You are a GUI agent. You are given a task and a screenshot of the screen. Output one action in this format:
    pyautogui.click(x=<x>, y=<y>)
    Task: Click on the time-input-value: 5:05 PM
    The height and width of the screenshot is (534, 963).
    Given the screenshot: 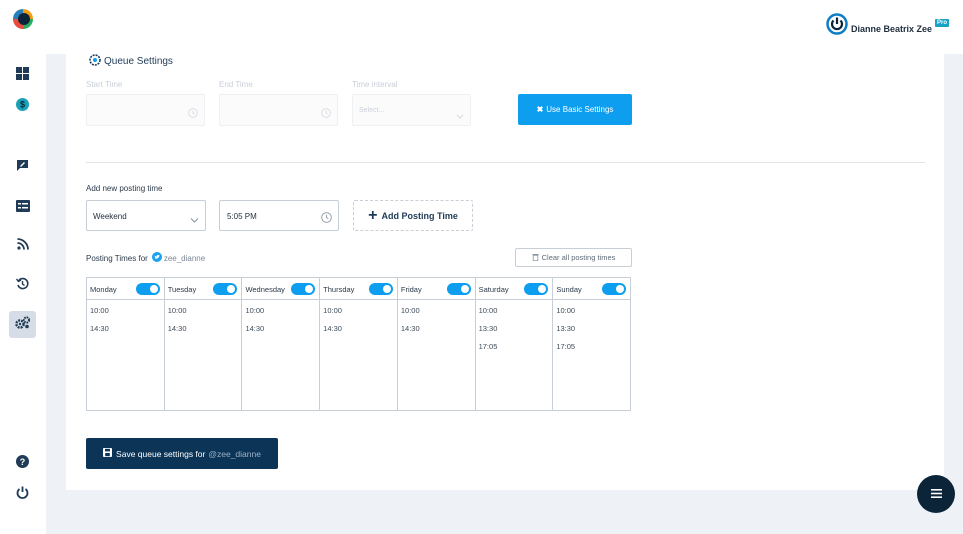 What is the action you would take?
    pyautogui.click(x=242, y=216)
    